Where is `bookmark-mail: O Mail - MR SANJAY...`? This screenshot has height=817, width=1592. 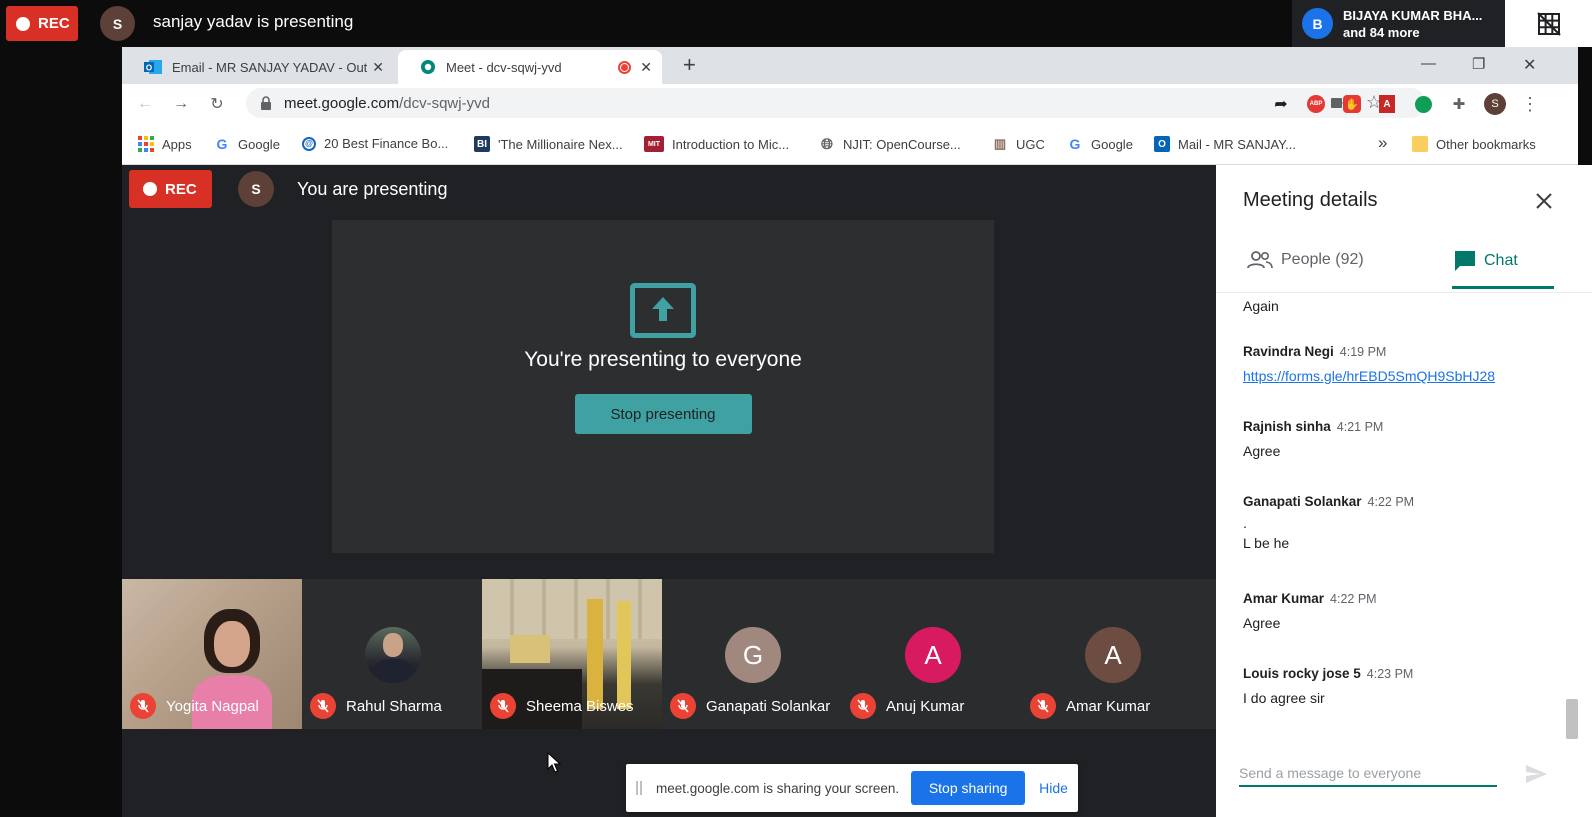
bookmark-mail: O Mail - MR SANJAY... is located at coordinates (1225, 144).